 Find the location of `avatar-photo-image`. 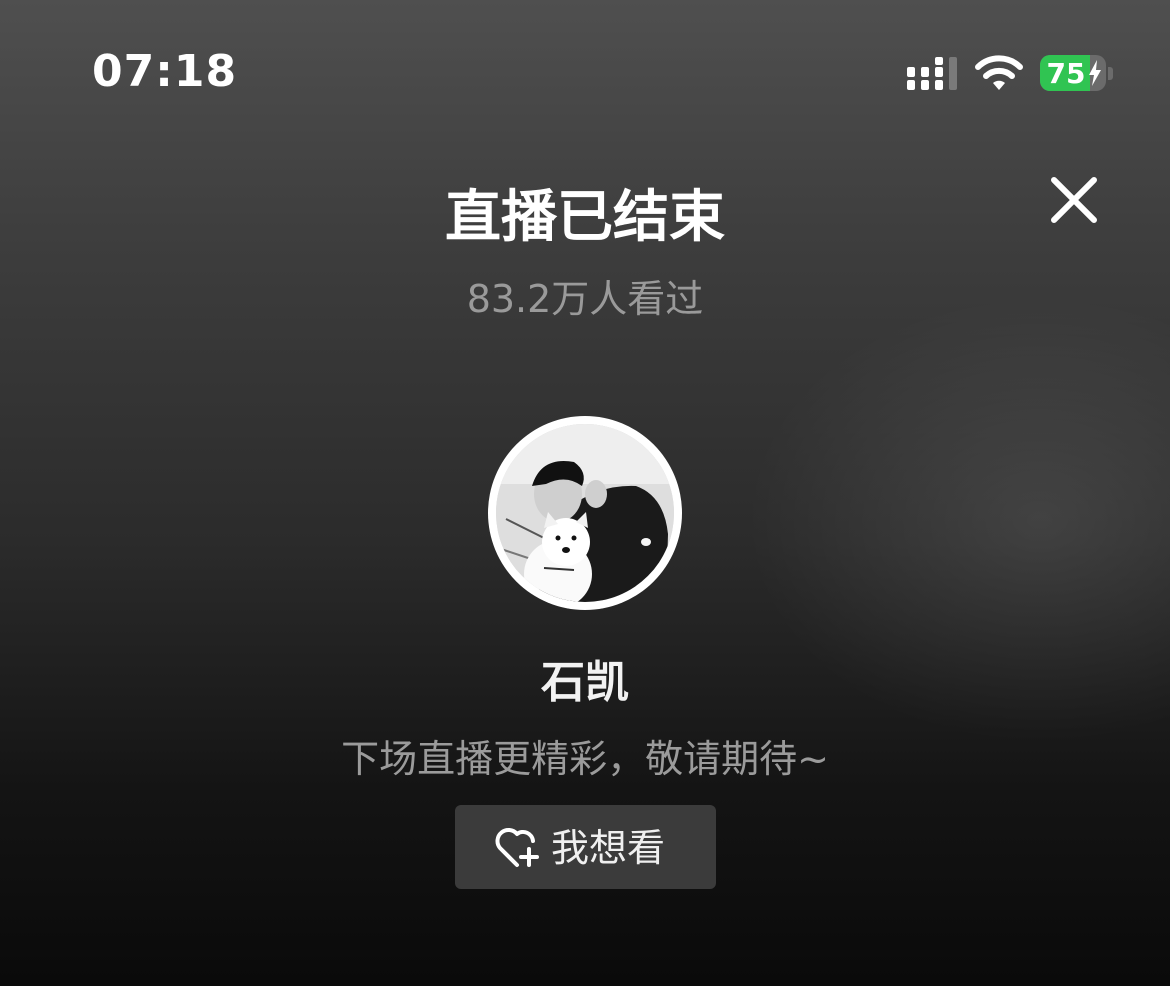

avatar-photo-image is located at coordinates (585, 513).